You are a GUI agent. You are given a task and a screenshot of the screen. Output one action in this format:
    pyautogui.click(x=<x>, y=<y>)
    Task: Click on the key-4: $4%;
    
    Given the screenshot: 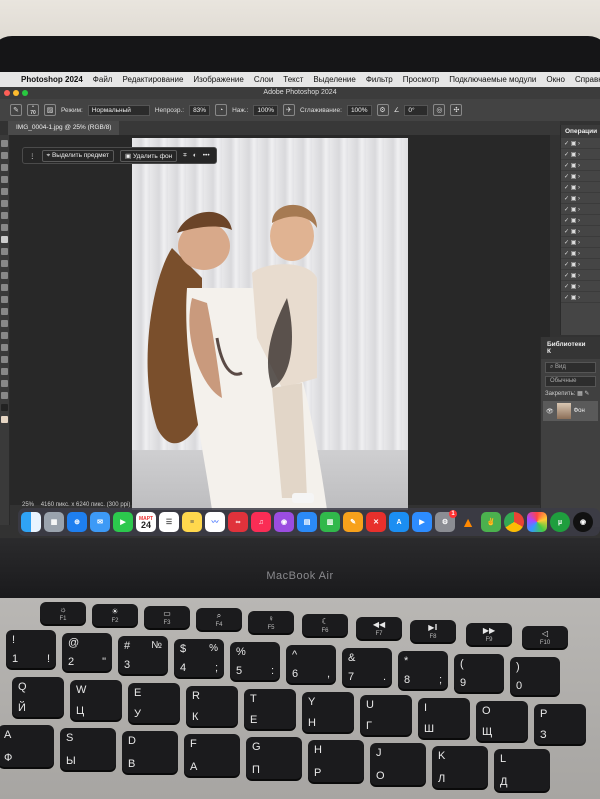 What is the action you would take?
    pyautogui.click(x=199, y=658)
    